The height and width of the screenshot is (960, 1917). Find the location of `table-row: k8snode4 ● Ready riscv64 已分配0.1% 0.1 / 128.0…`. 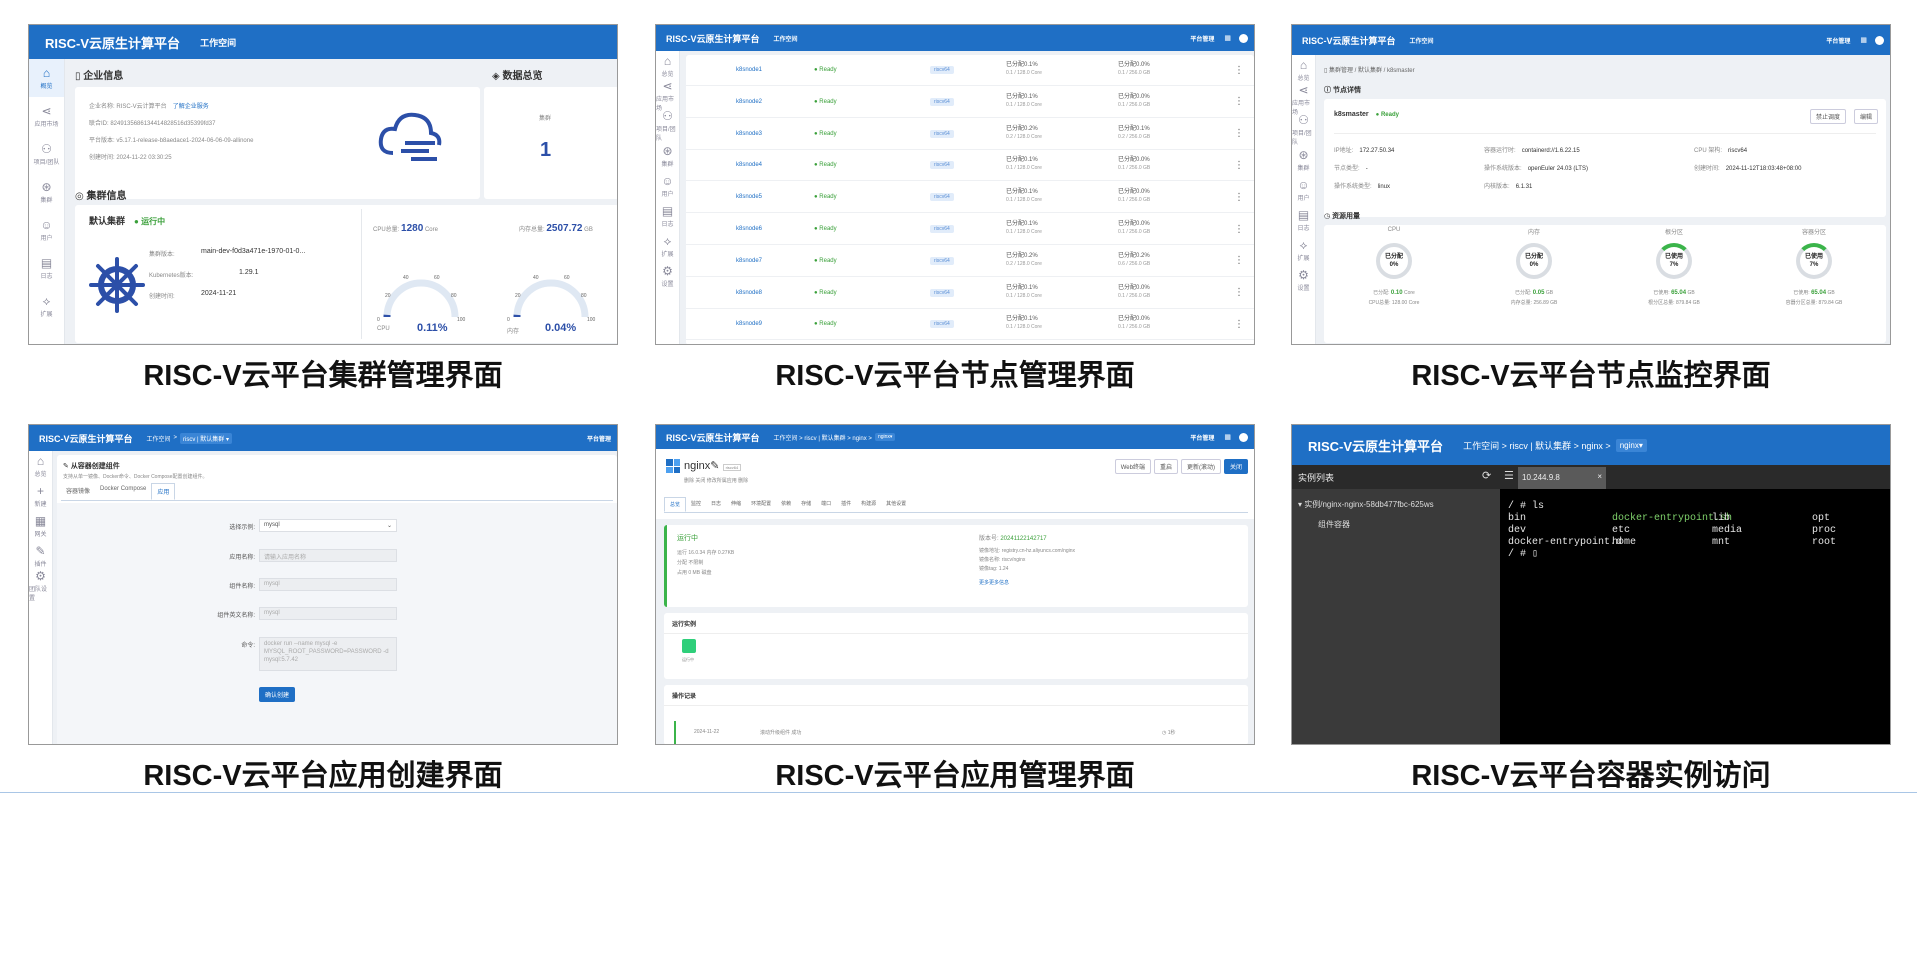

table-row: k8snode4 ● Ready riscv64 已分配0.1% 0.1 / 128.0… is located at coordinates (970, 166).